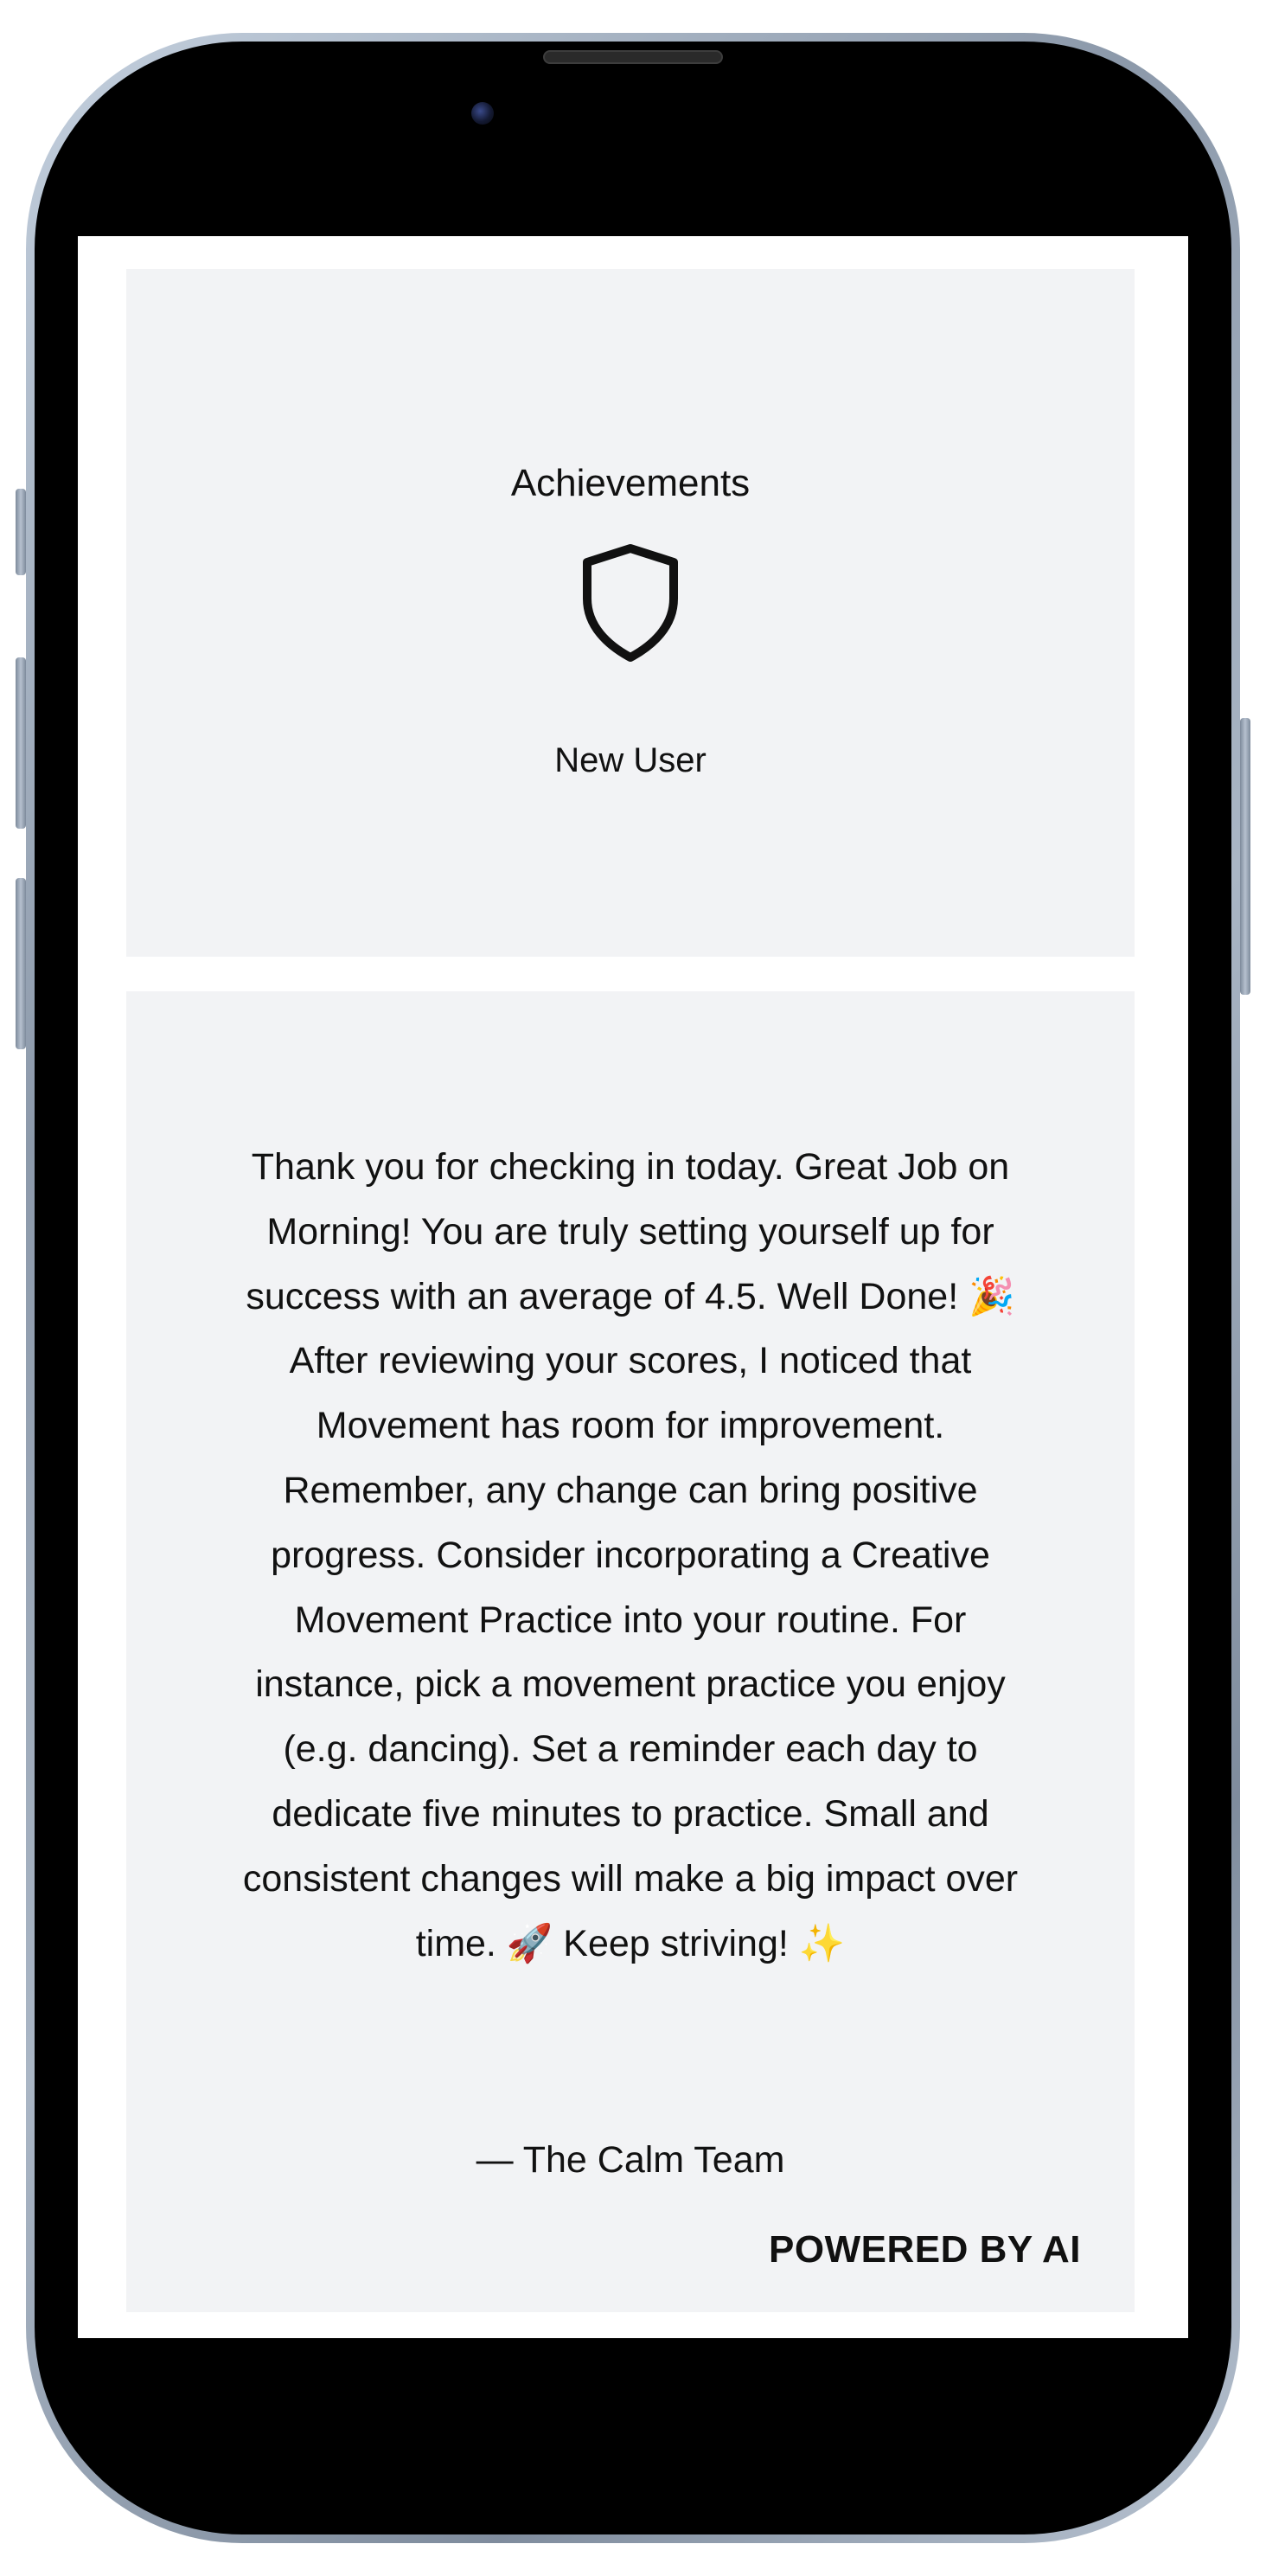  Describe the element at coordinates (21, 743) in the screenshot. I see `volume-up-button` at that location.